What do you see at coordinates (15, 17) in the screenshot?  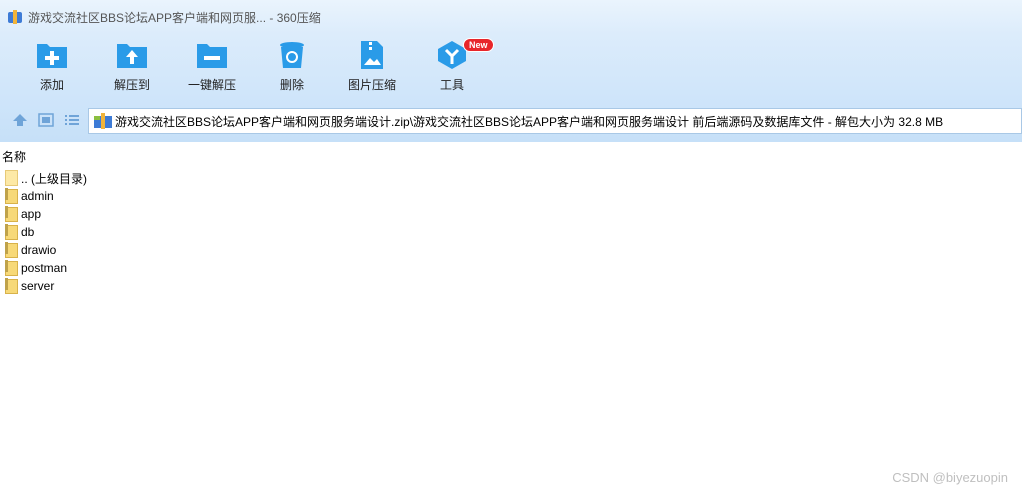 I see `app-logo-icon` at bounding box center [15, 17].